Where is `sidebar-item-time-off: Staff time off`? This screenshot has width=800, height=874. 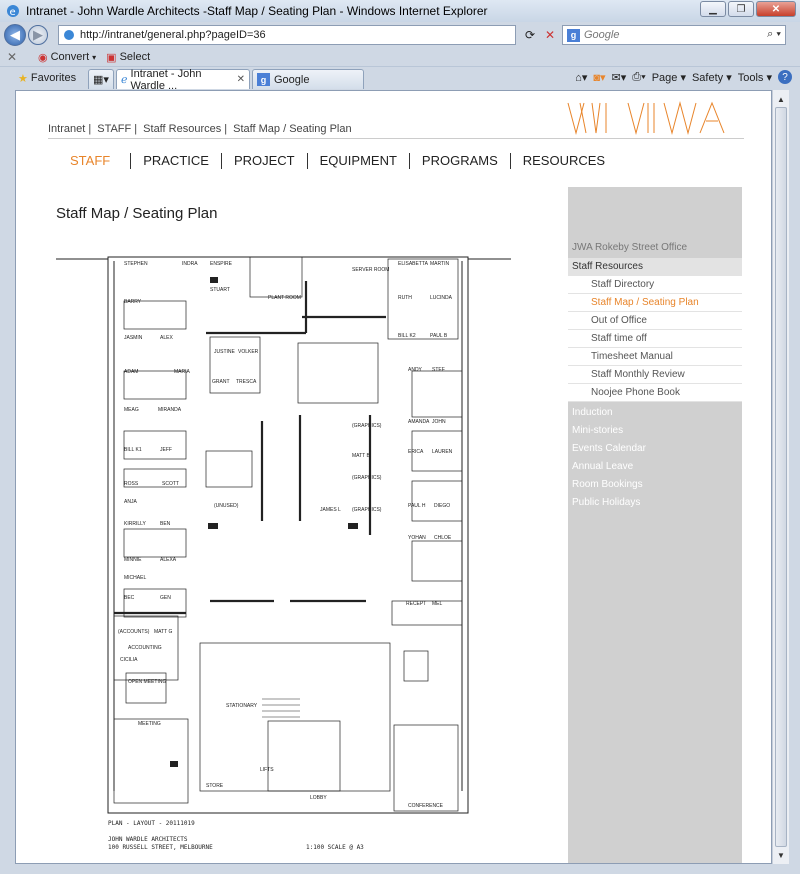
sidebar-item-time-off: Staff time off is located at coordinates (655, 339).